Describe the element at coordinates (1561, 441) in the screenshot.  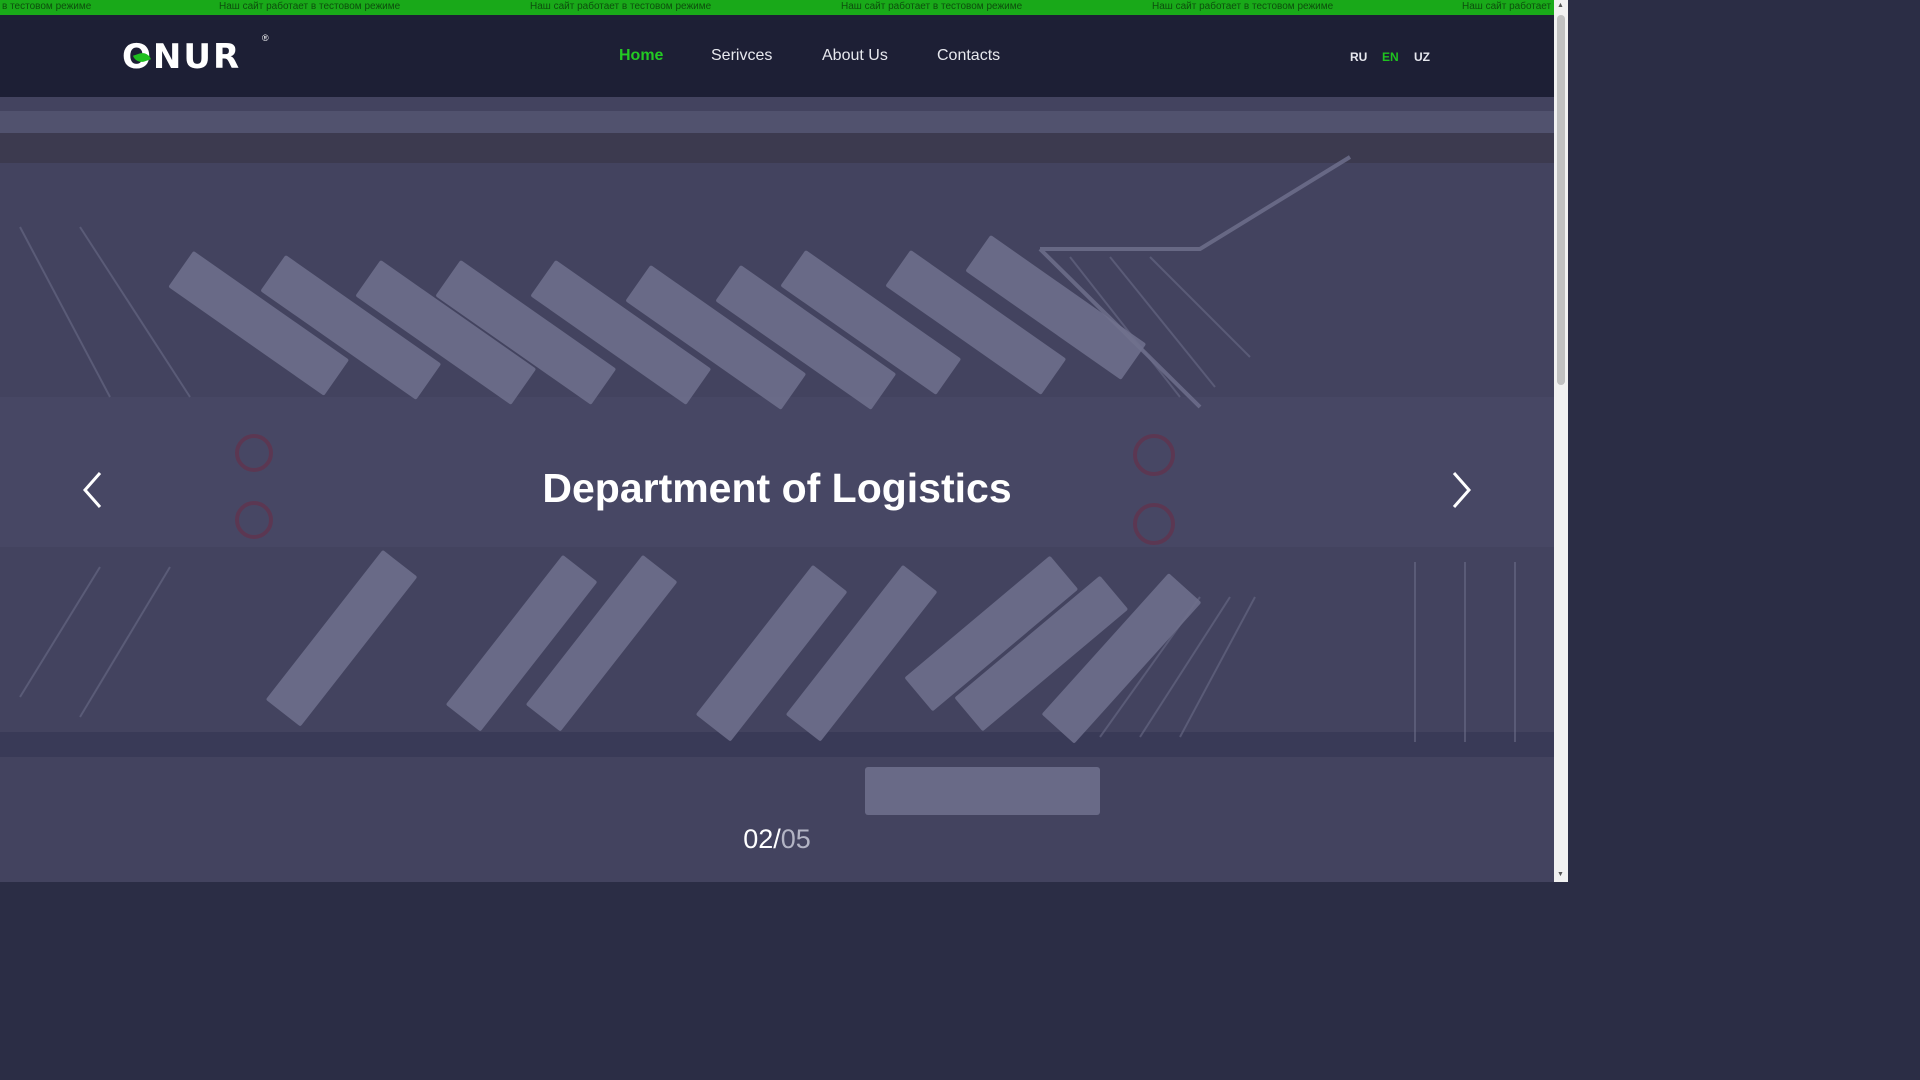
I see `page-scrollbar: ▲ ▼` at that location.